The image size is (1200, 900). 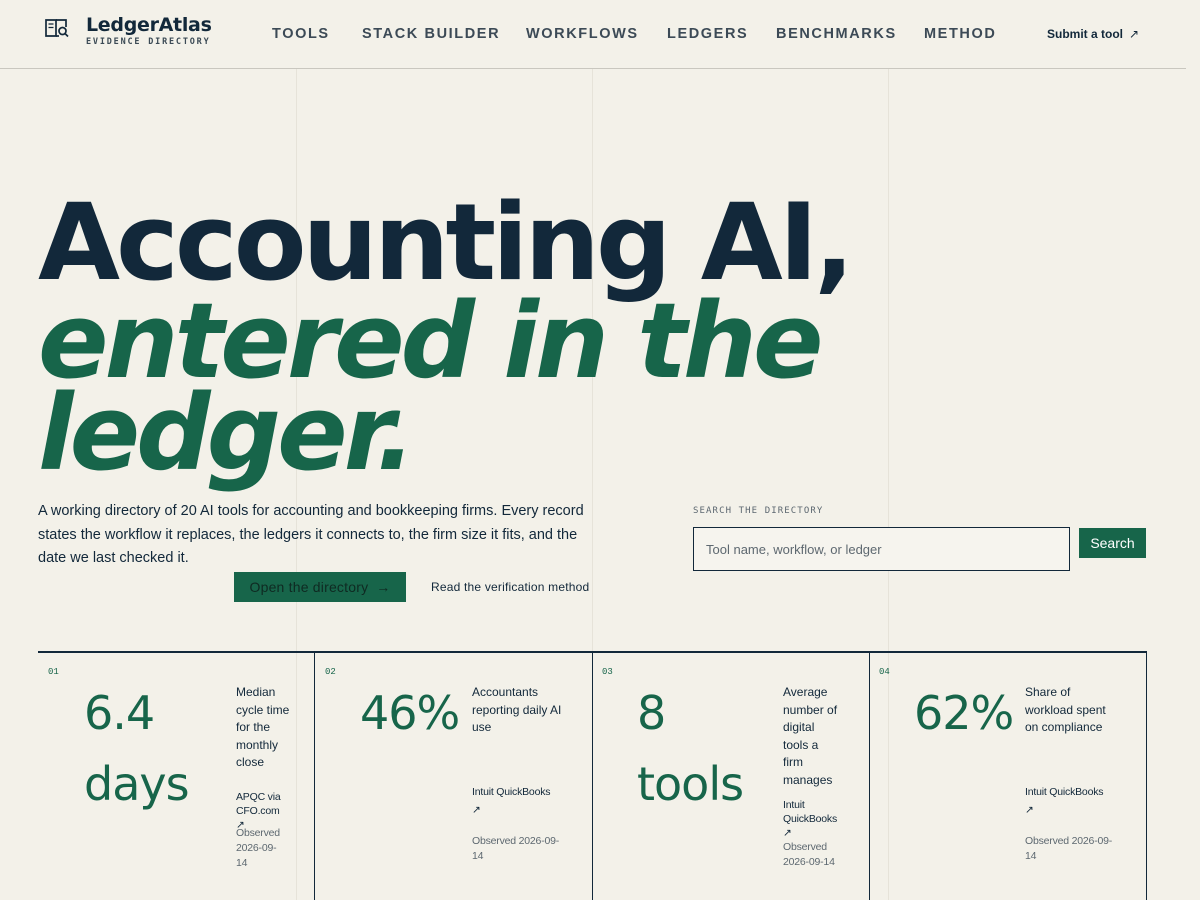 I want to click on brand: LedgerAtlas EVIDENCE DIRECTORY, so click(x=149, y=30).